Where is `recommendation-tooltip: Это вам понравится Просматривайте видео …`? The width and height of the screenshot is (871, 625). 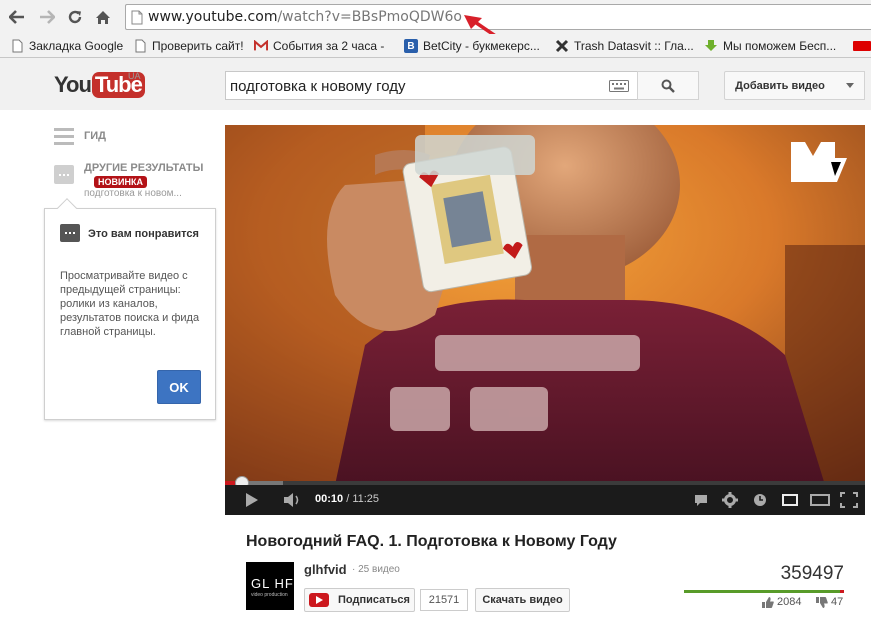 recommendation-tooltip: Это вам понравится Просматривайте видео … is located at coordinates (130, 309).